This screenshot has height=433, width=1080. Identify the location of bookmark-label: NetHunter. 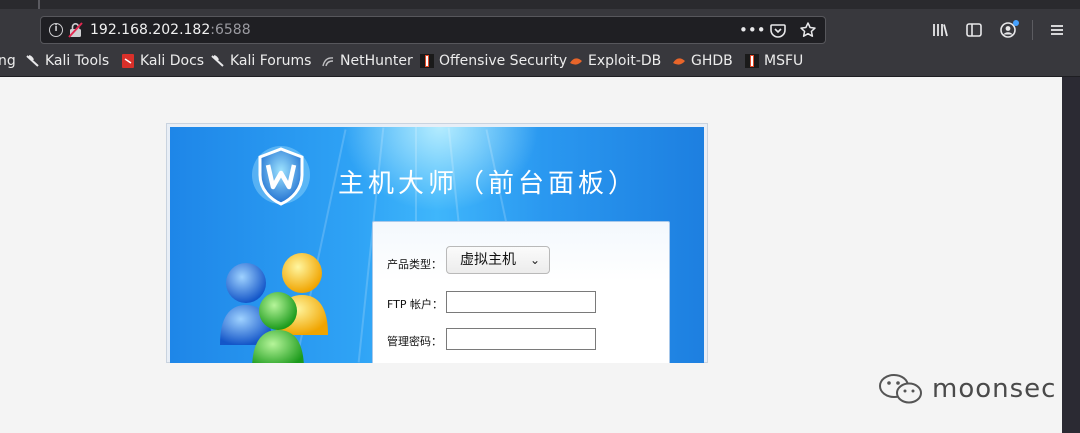
(376, 61).